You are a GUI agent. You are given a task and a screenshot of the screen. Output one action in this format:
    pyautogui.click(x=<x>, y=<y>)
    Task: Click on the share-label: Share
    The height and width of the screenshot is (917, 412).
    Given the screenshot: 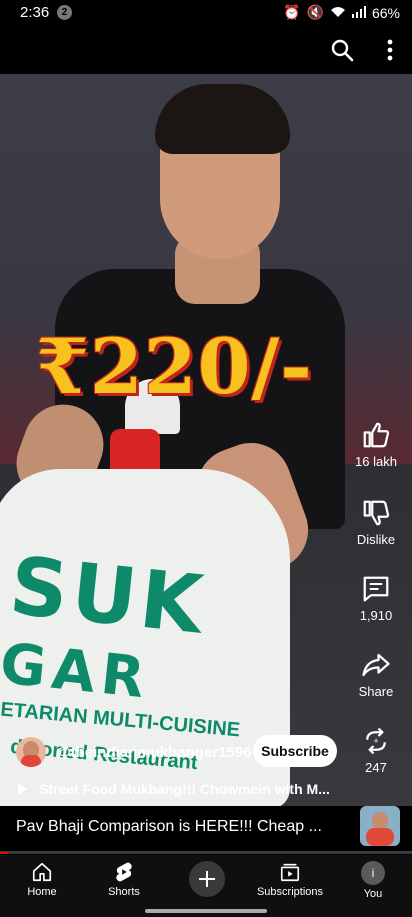 What is the action you would take?
    pyautogui.click(x=376, y=691)
    